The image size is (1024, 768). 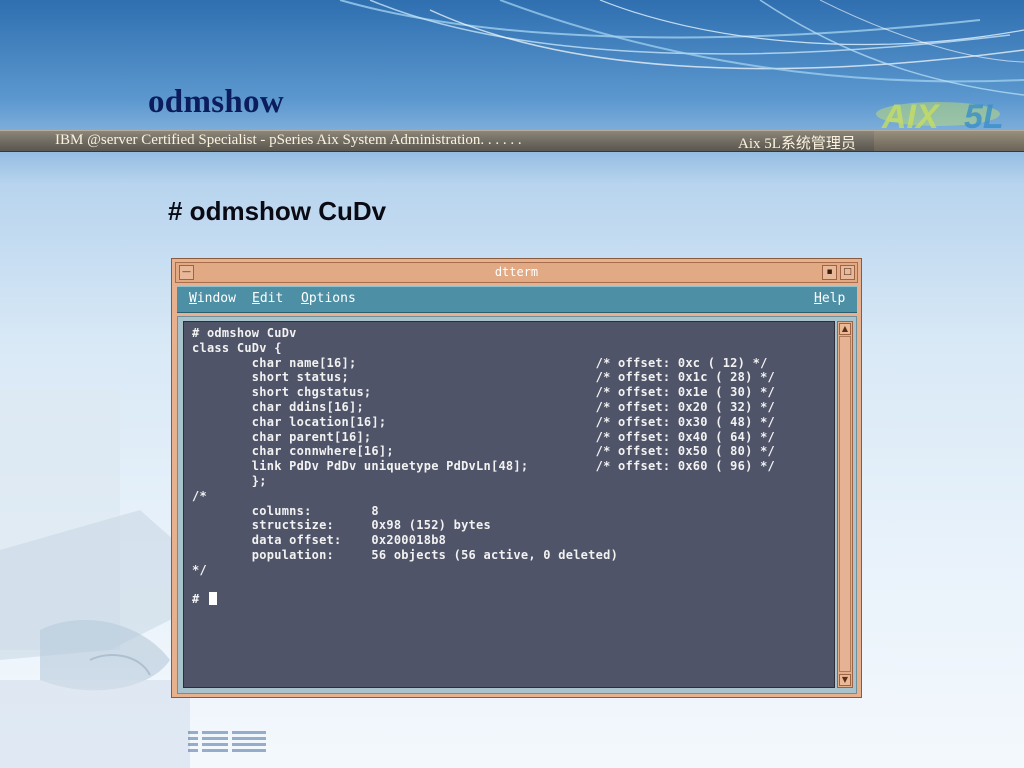 I want to click on scroll-up-arrow-icon: ▲, so click(x=845, y=329).